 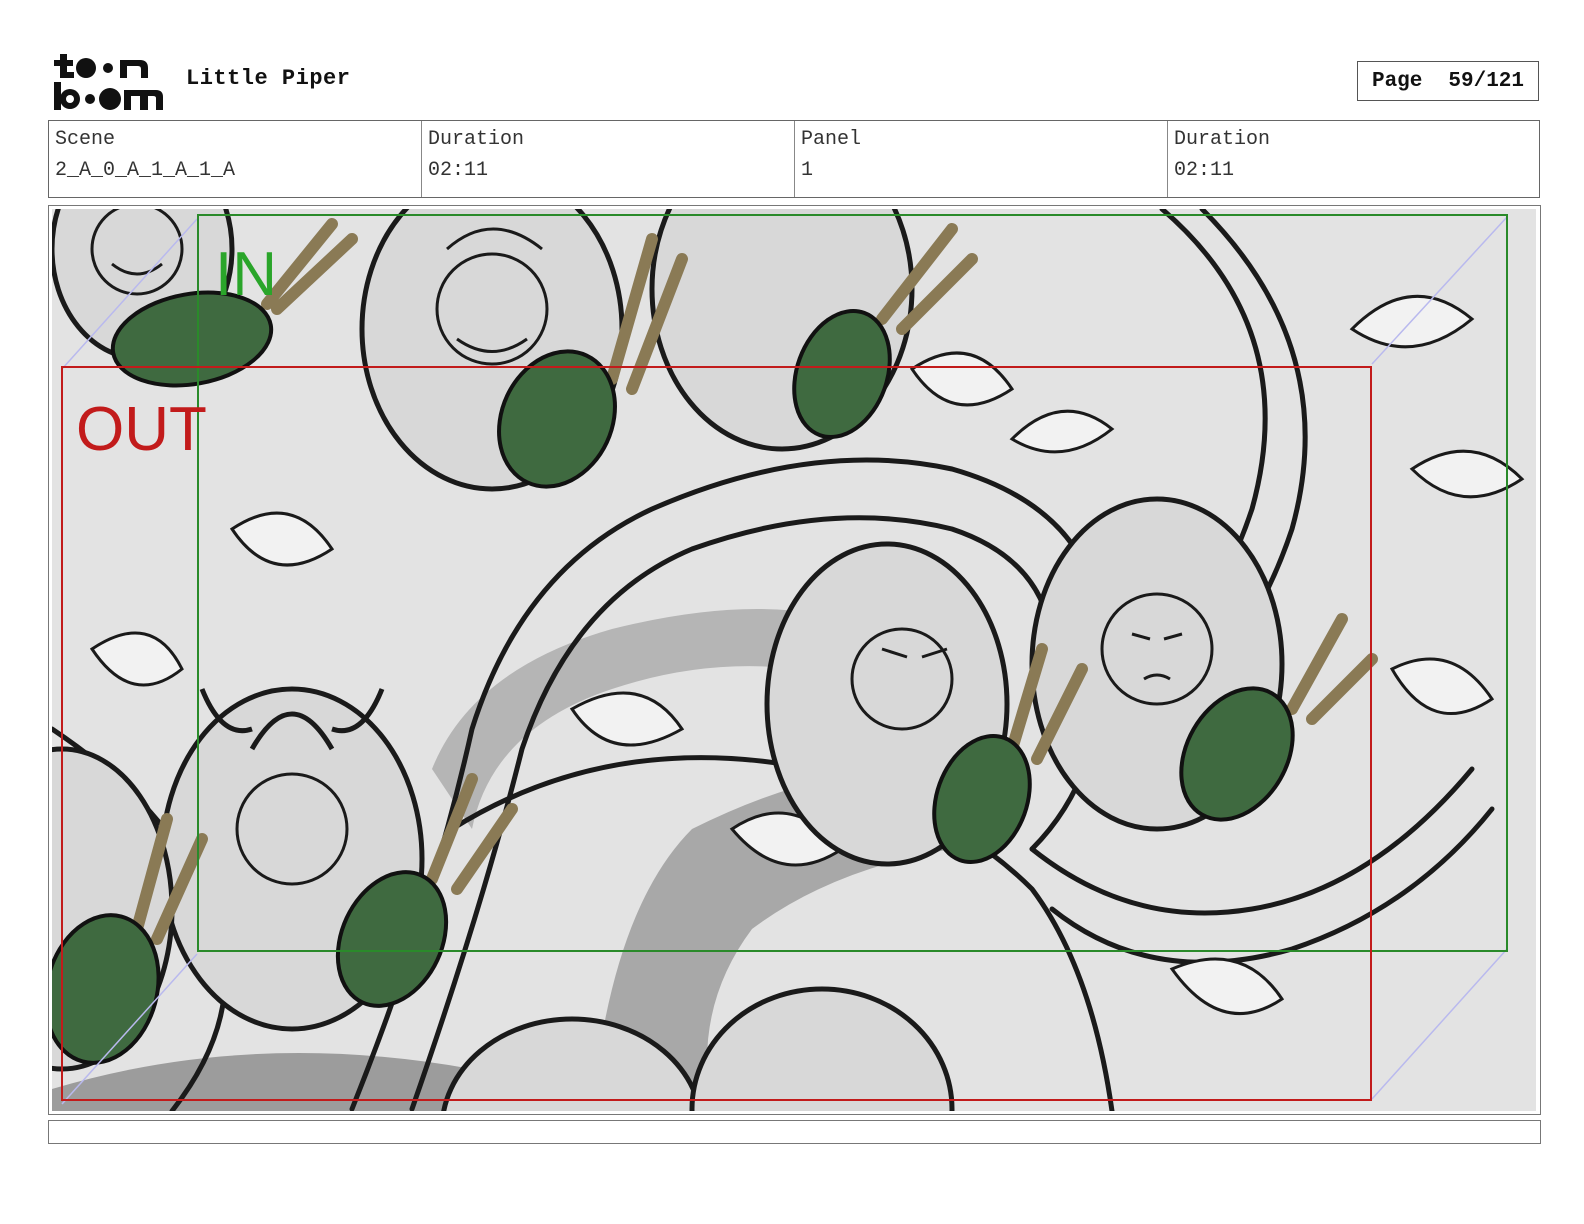 I want to click on out-frame-label: OUT, so click(x=141, y=429).